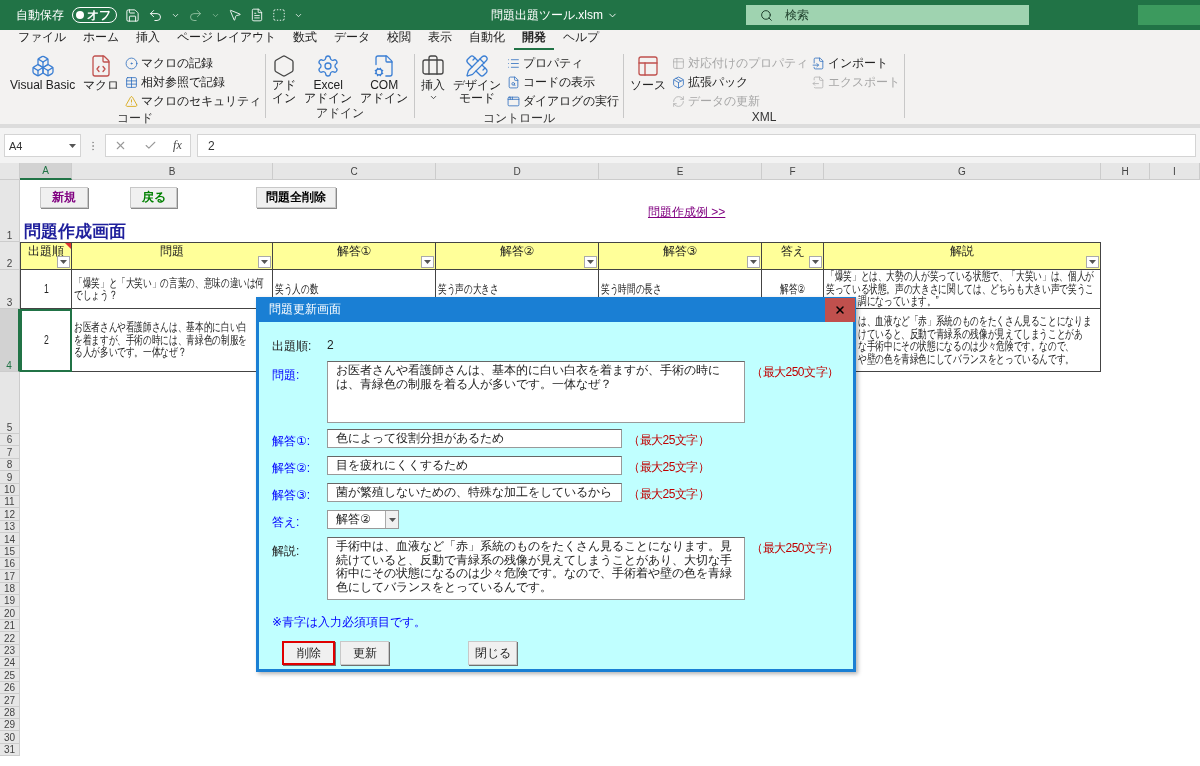 The image size is (1200, 766). Describe the element at coordinates (1125, 171) in the screenshot. I see `column-header: H` at that location.